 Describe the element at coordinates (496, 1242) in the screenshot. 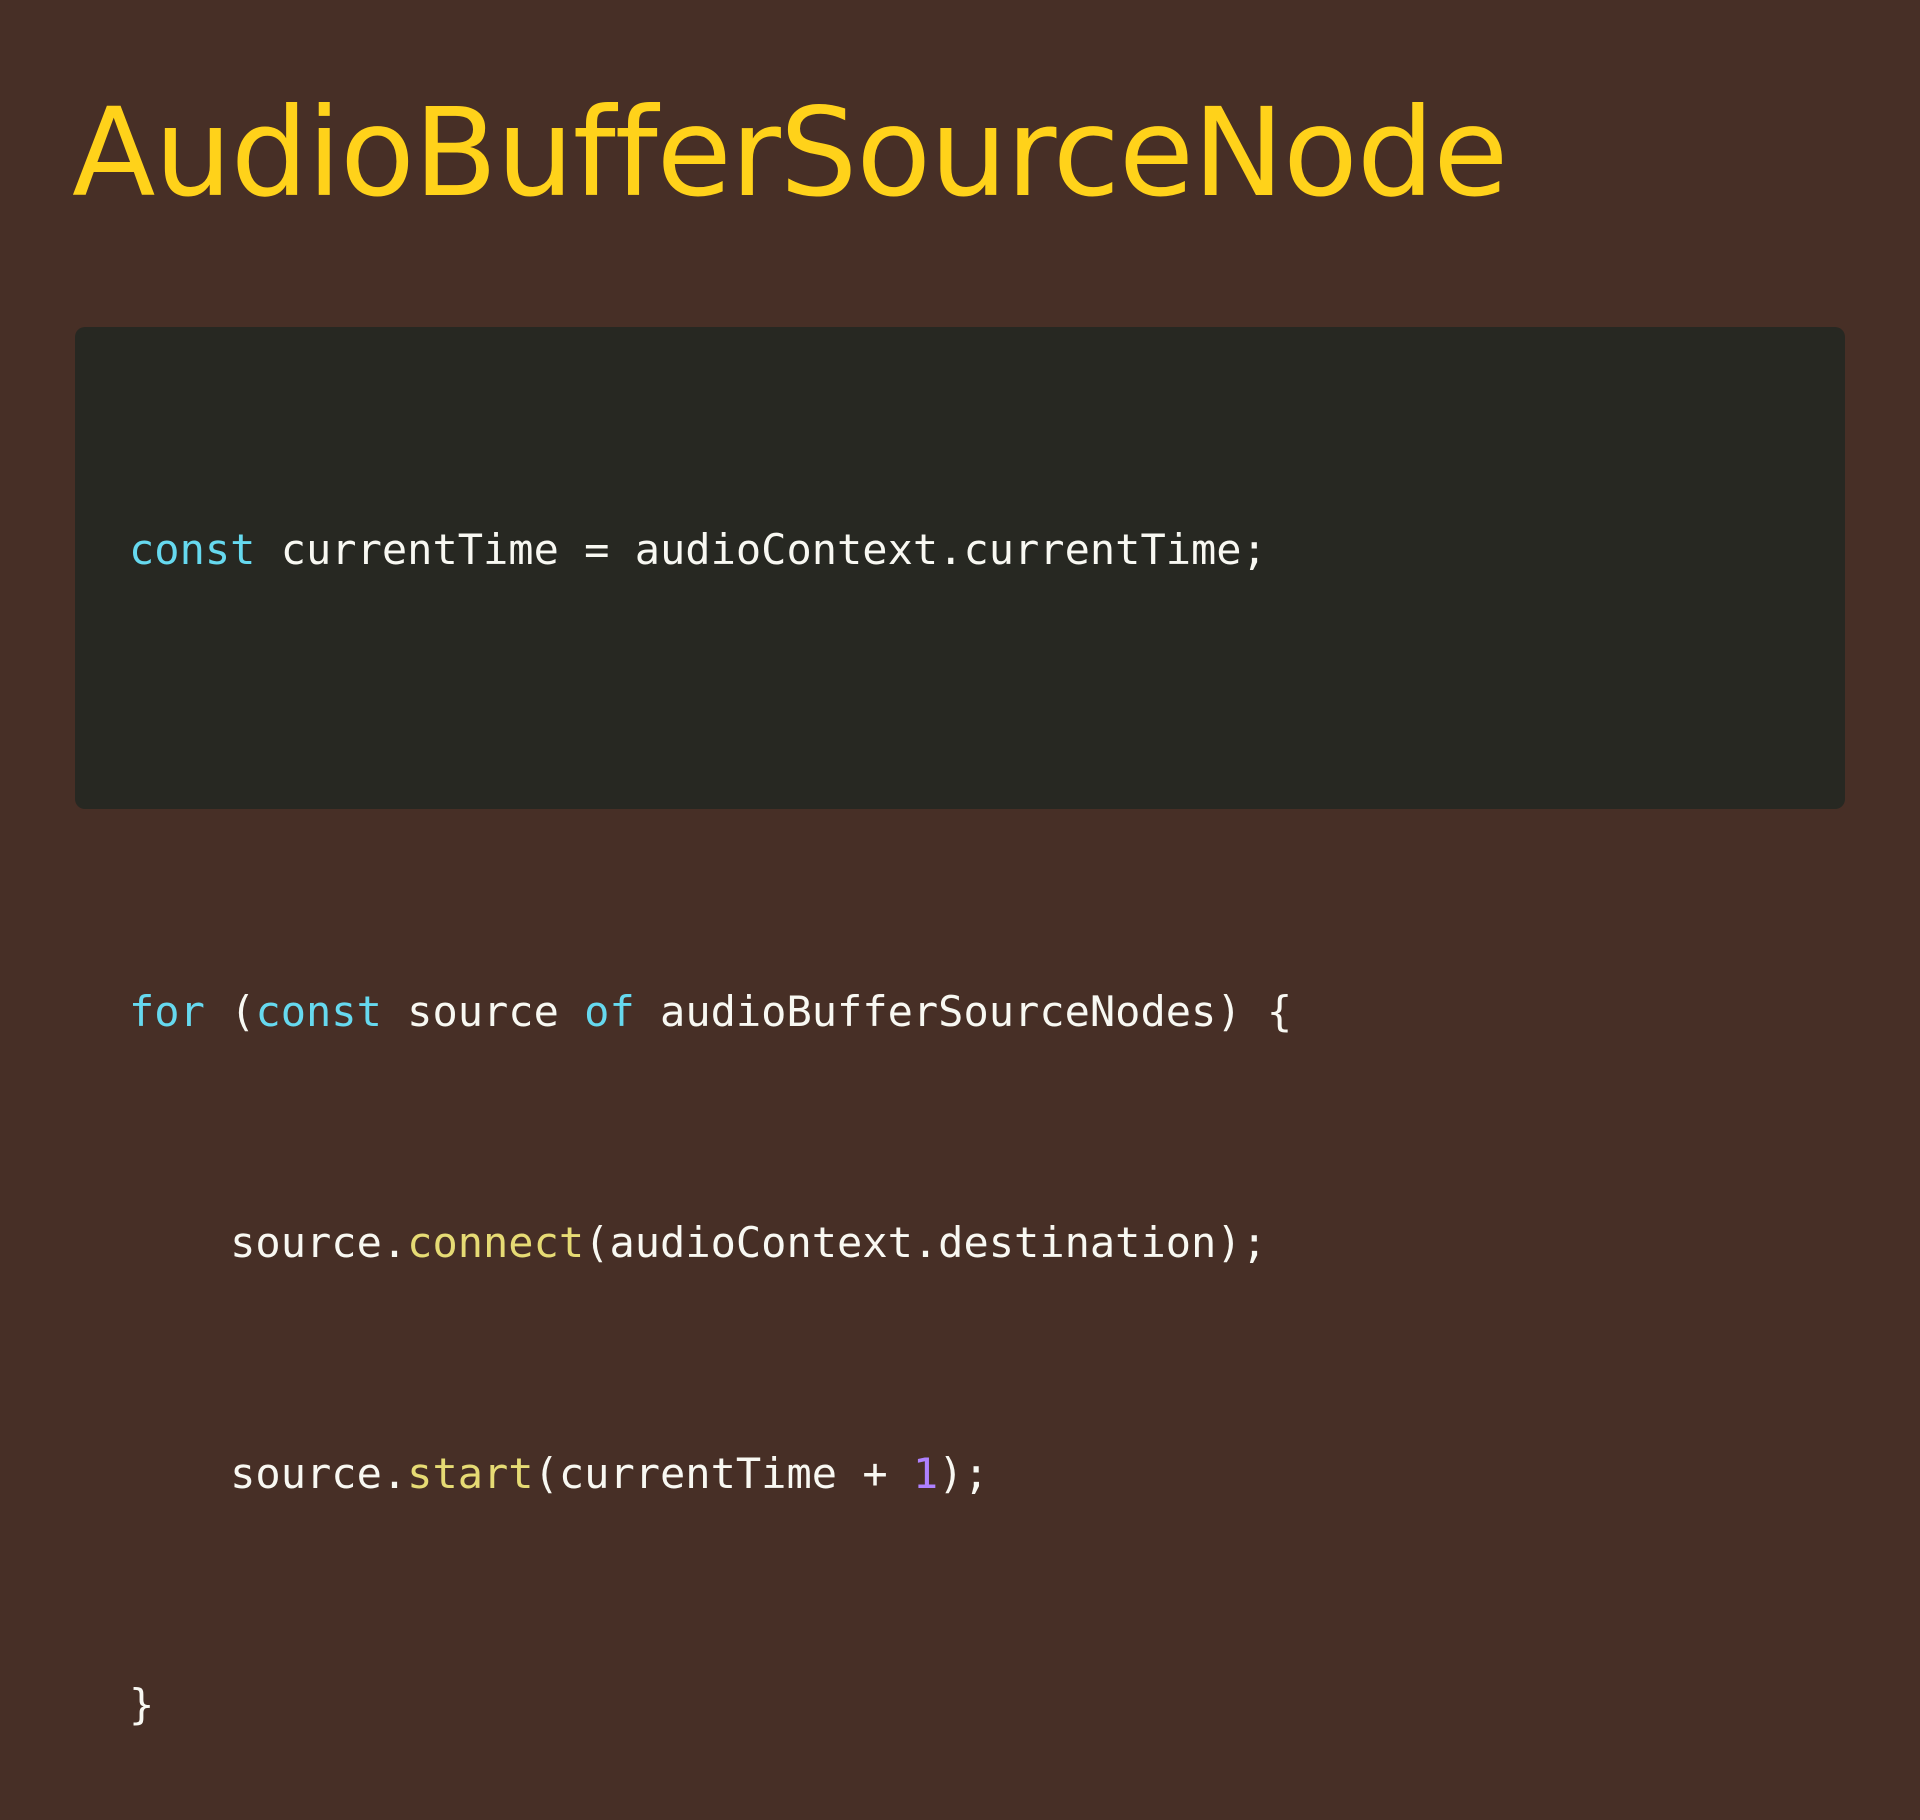

I see `function-token: connect` at that location.